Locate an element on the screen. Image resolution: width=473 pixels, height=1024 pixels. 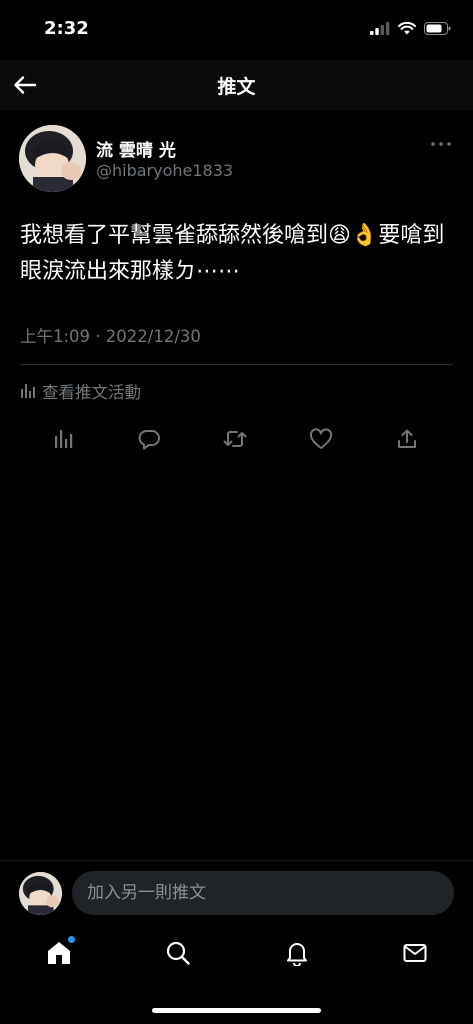
analytics-button is located at coordinates (63, 439).